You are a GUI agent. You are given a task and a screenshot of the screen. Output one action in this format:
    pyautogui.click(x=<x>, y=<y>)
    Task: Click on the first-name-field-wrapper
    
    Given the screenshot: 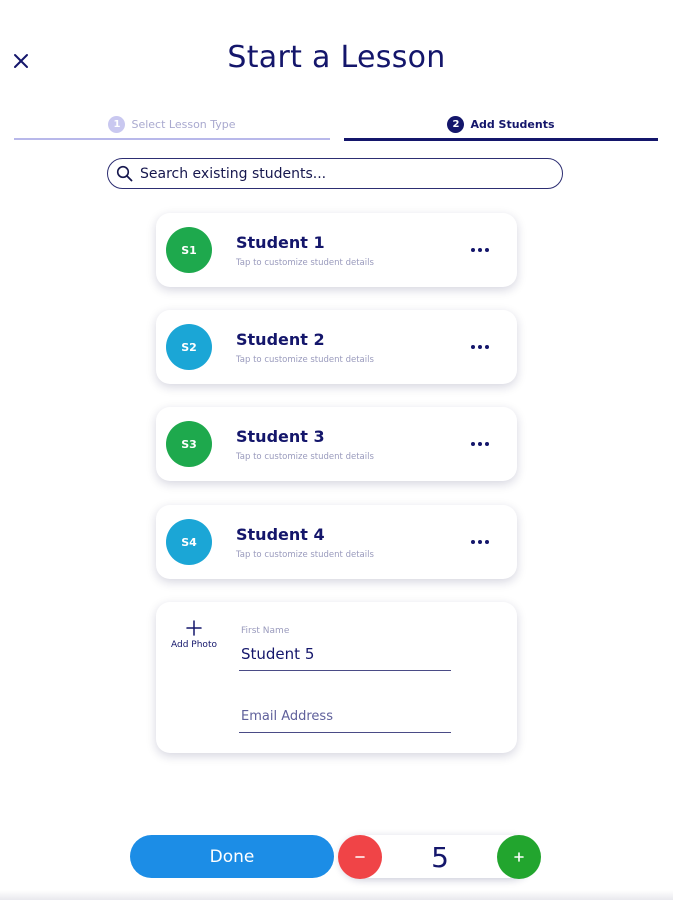 What is the action you would take?
    pyautogui.click(x=345, y=655)
    